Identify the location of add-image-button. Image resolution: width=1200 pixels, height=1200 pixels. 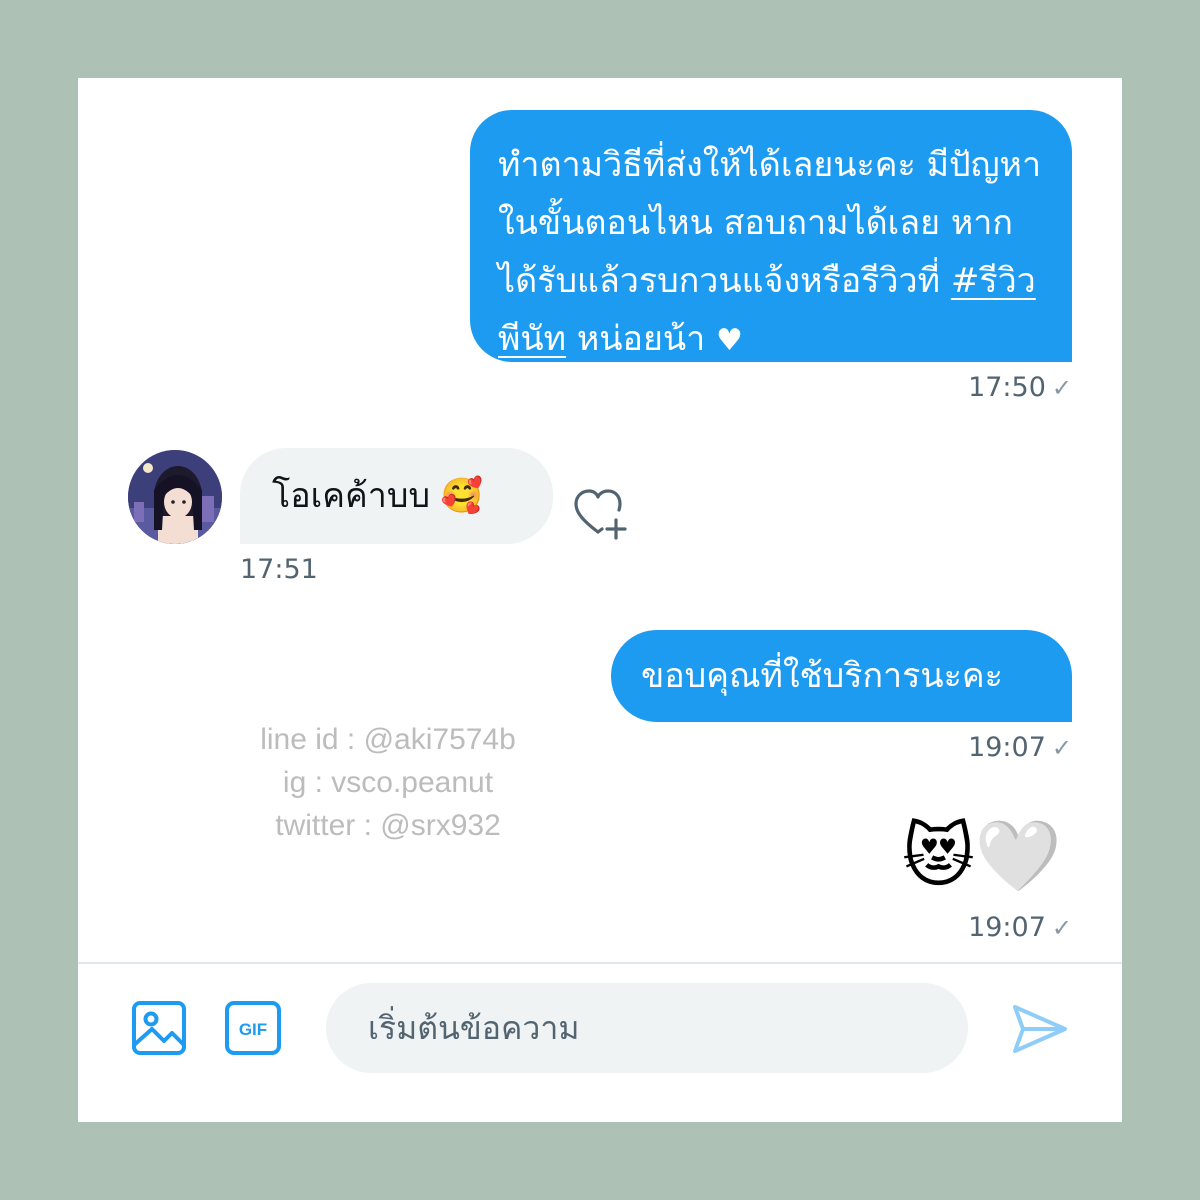
(159, 1028).